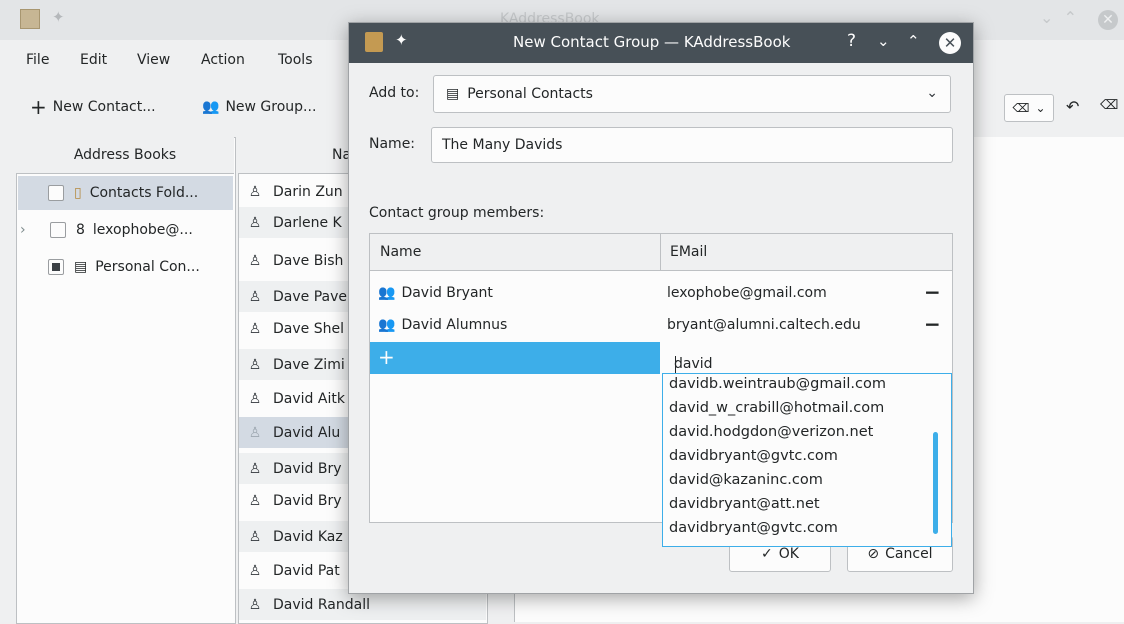  I want to click on members-label: Contact group members:, so click(457, 213).